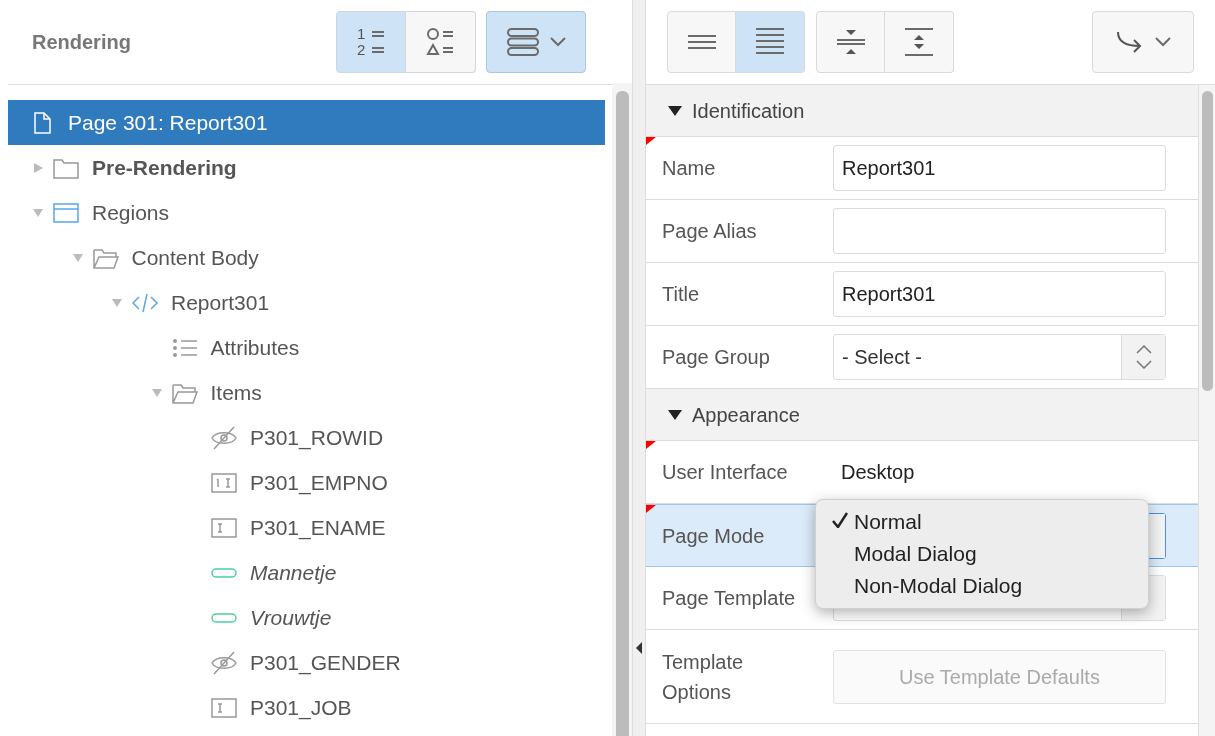 The width and height of the screenshot is (1215, 736). Describe the element at coordinates (746, 415) in the screenshot. I see `section-title: Appearance` at that location.